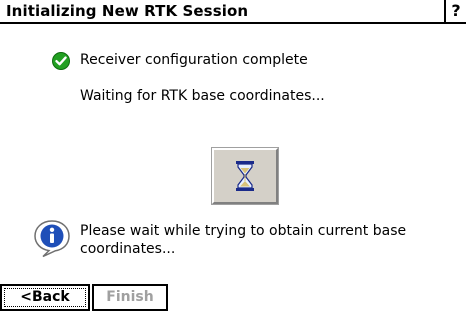 This screenshot has width=466, height=311. I want to click on info-balloon-icon, so click(52, 239).